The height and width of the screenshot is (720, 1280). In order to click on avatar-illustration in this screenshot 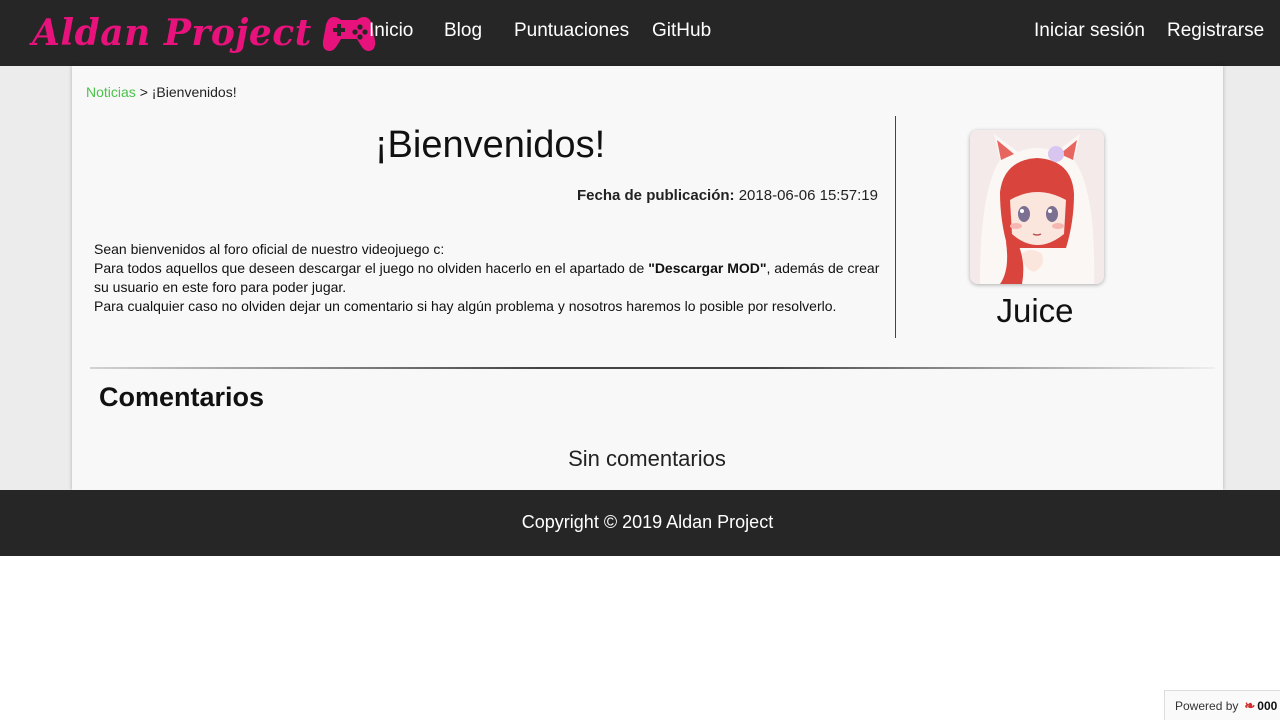, I will do `click(1037, 207)`.